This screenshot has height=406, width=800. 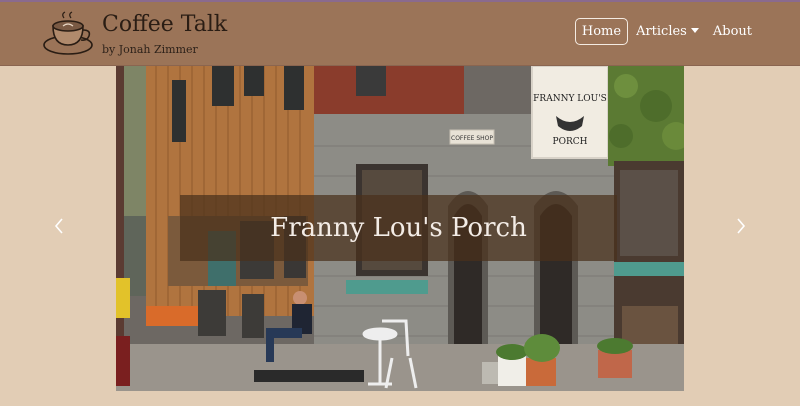 I want to click on chevron-right-icon, so click(x=741, y=226).